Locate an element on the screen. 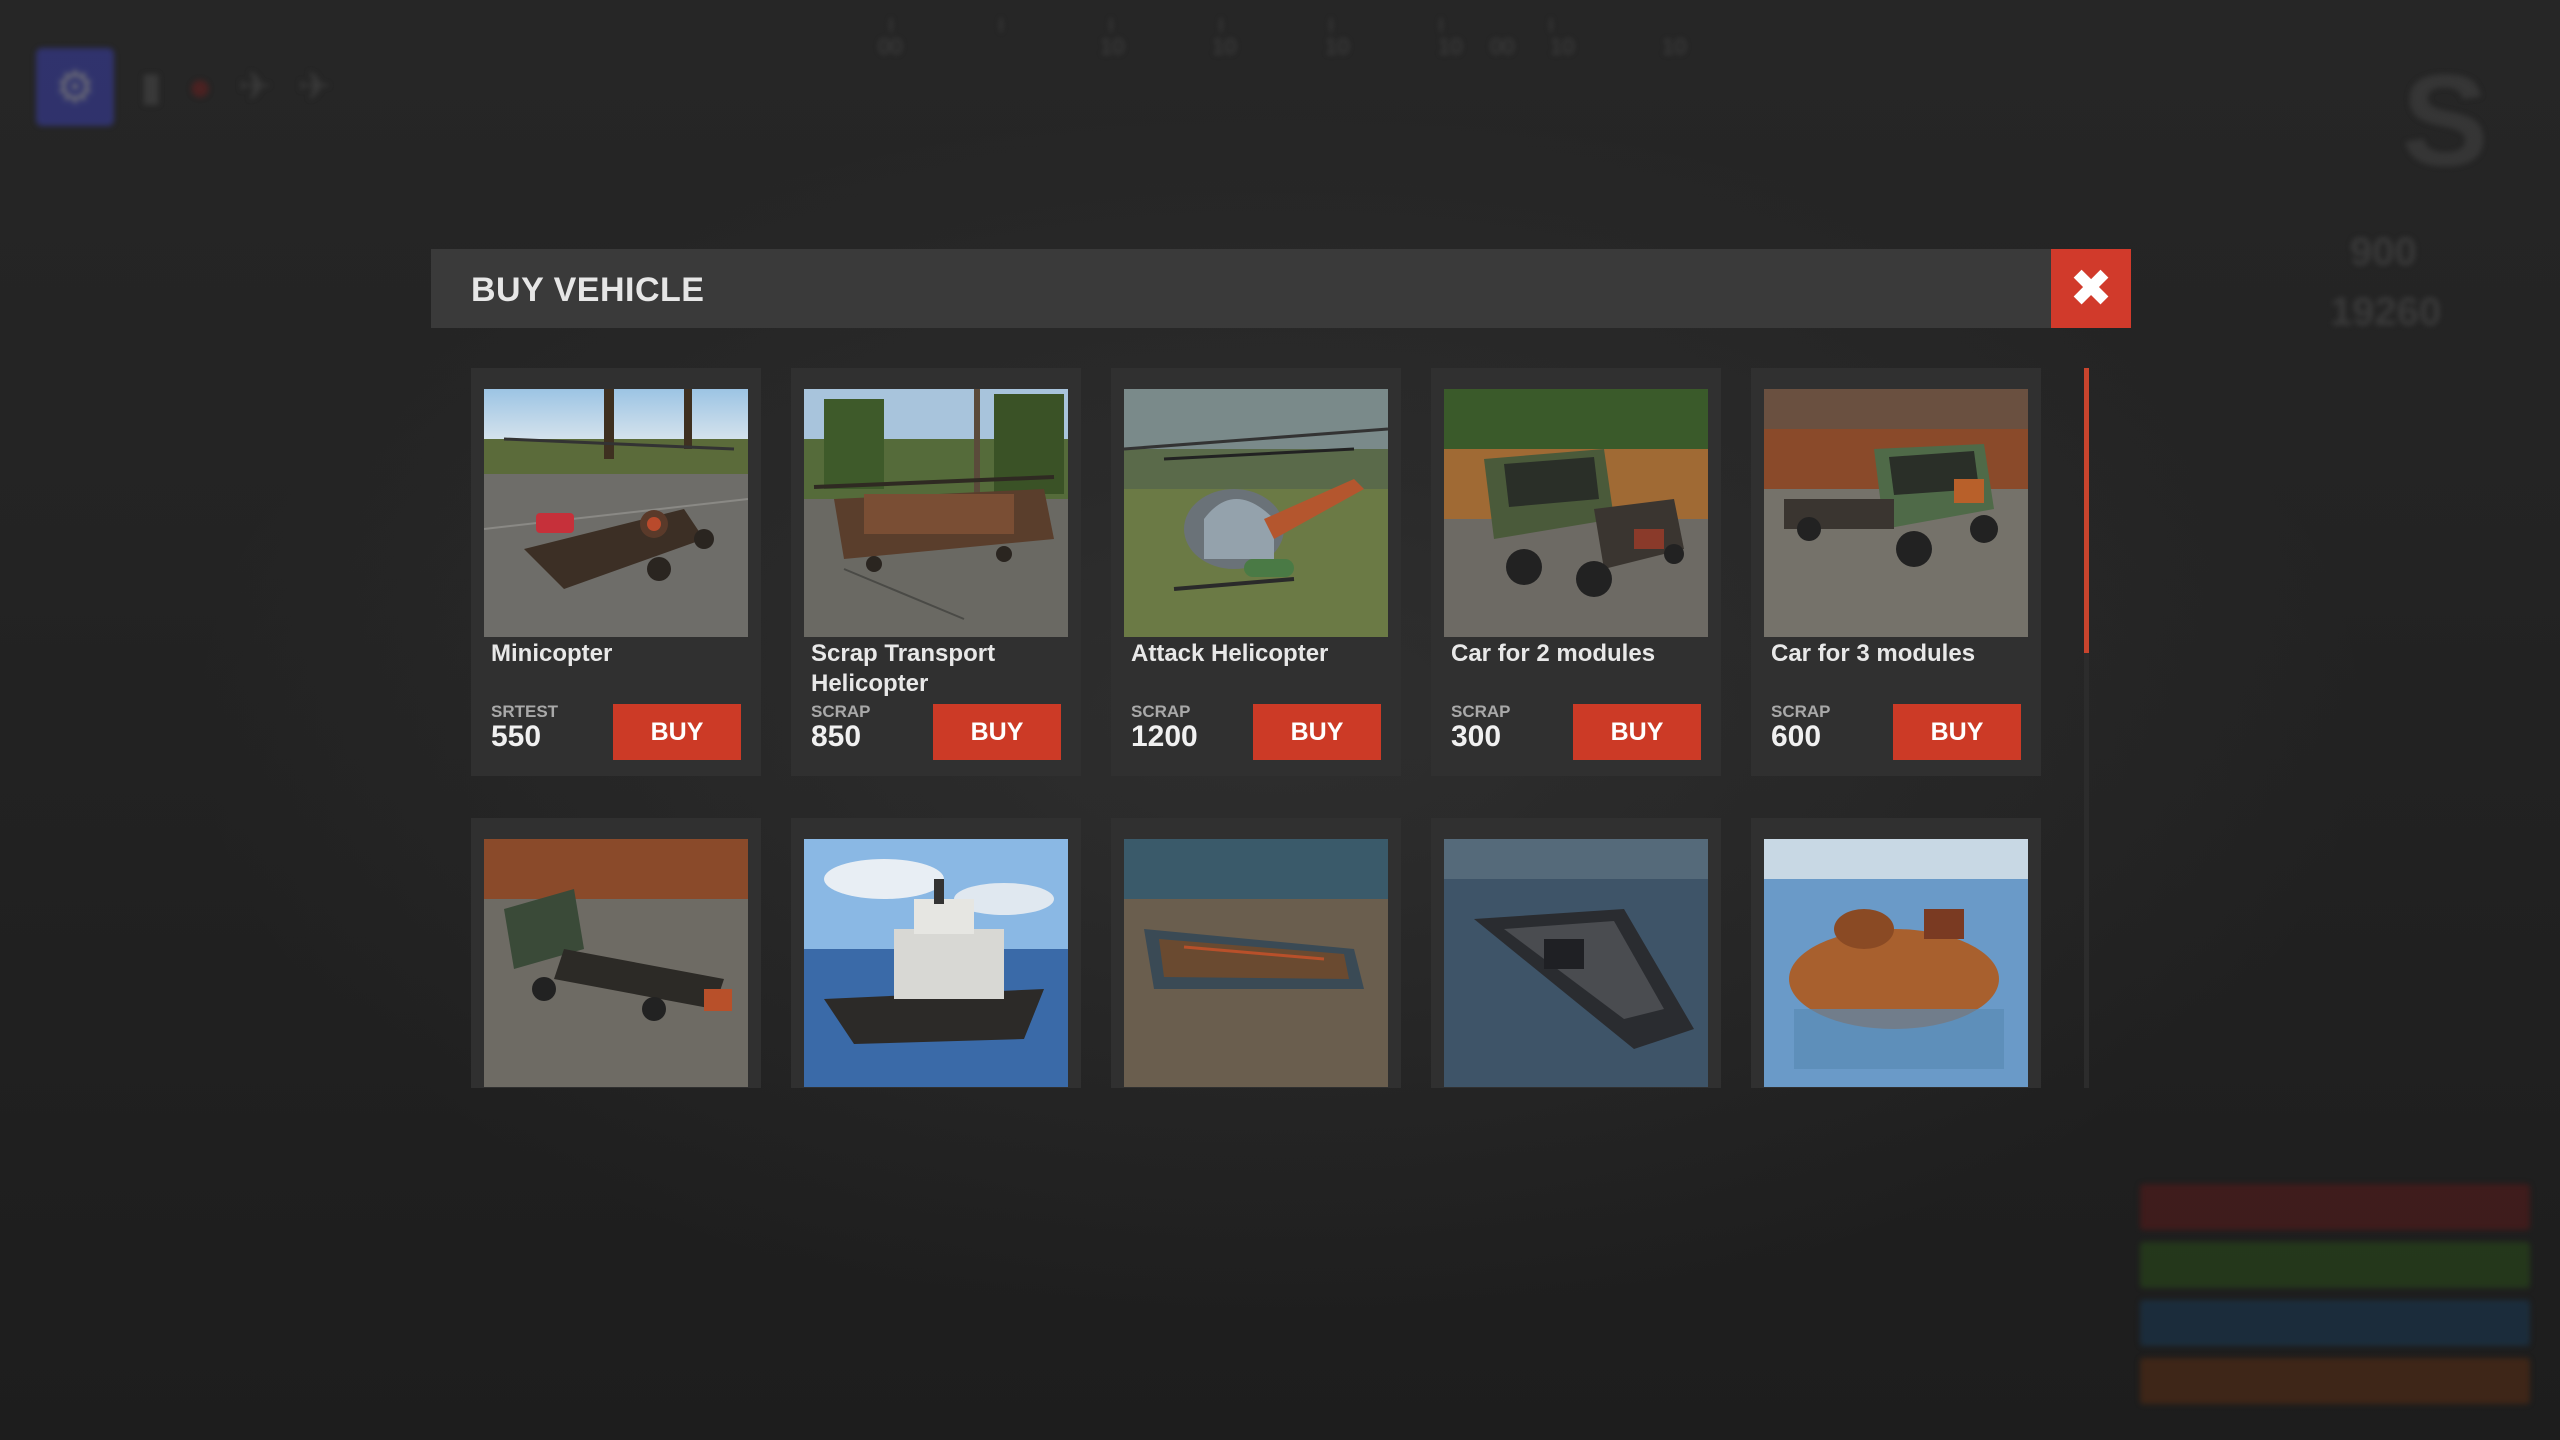 This screenshot has height=1440, width=2560. vehicle-name: Car for 3 modules is located at coordinates (1873, 653).